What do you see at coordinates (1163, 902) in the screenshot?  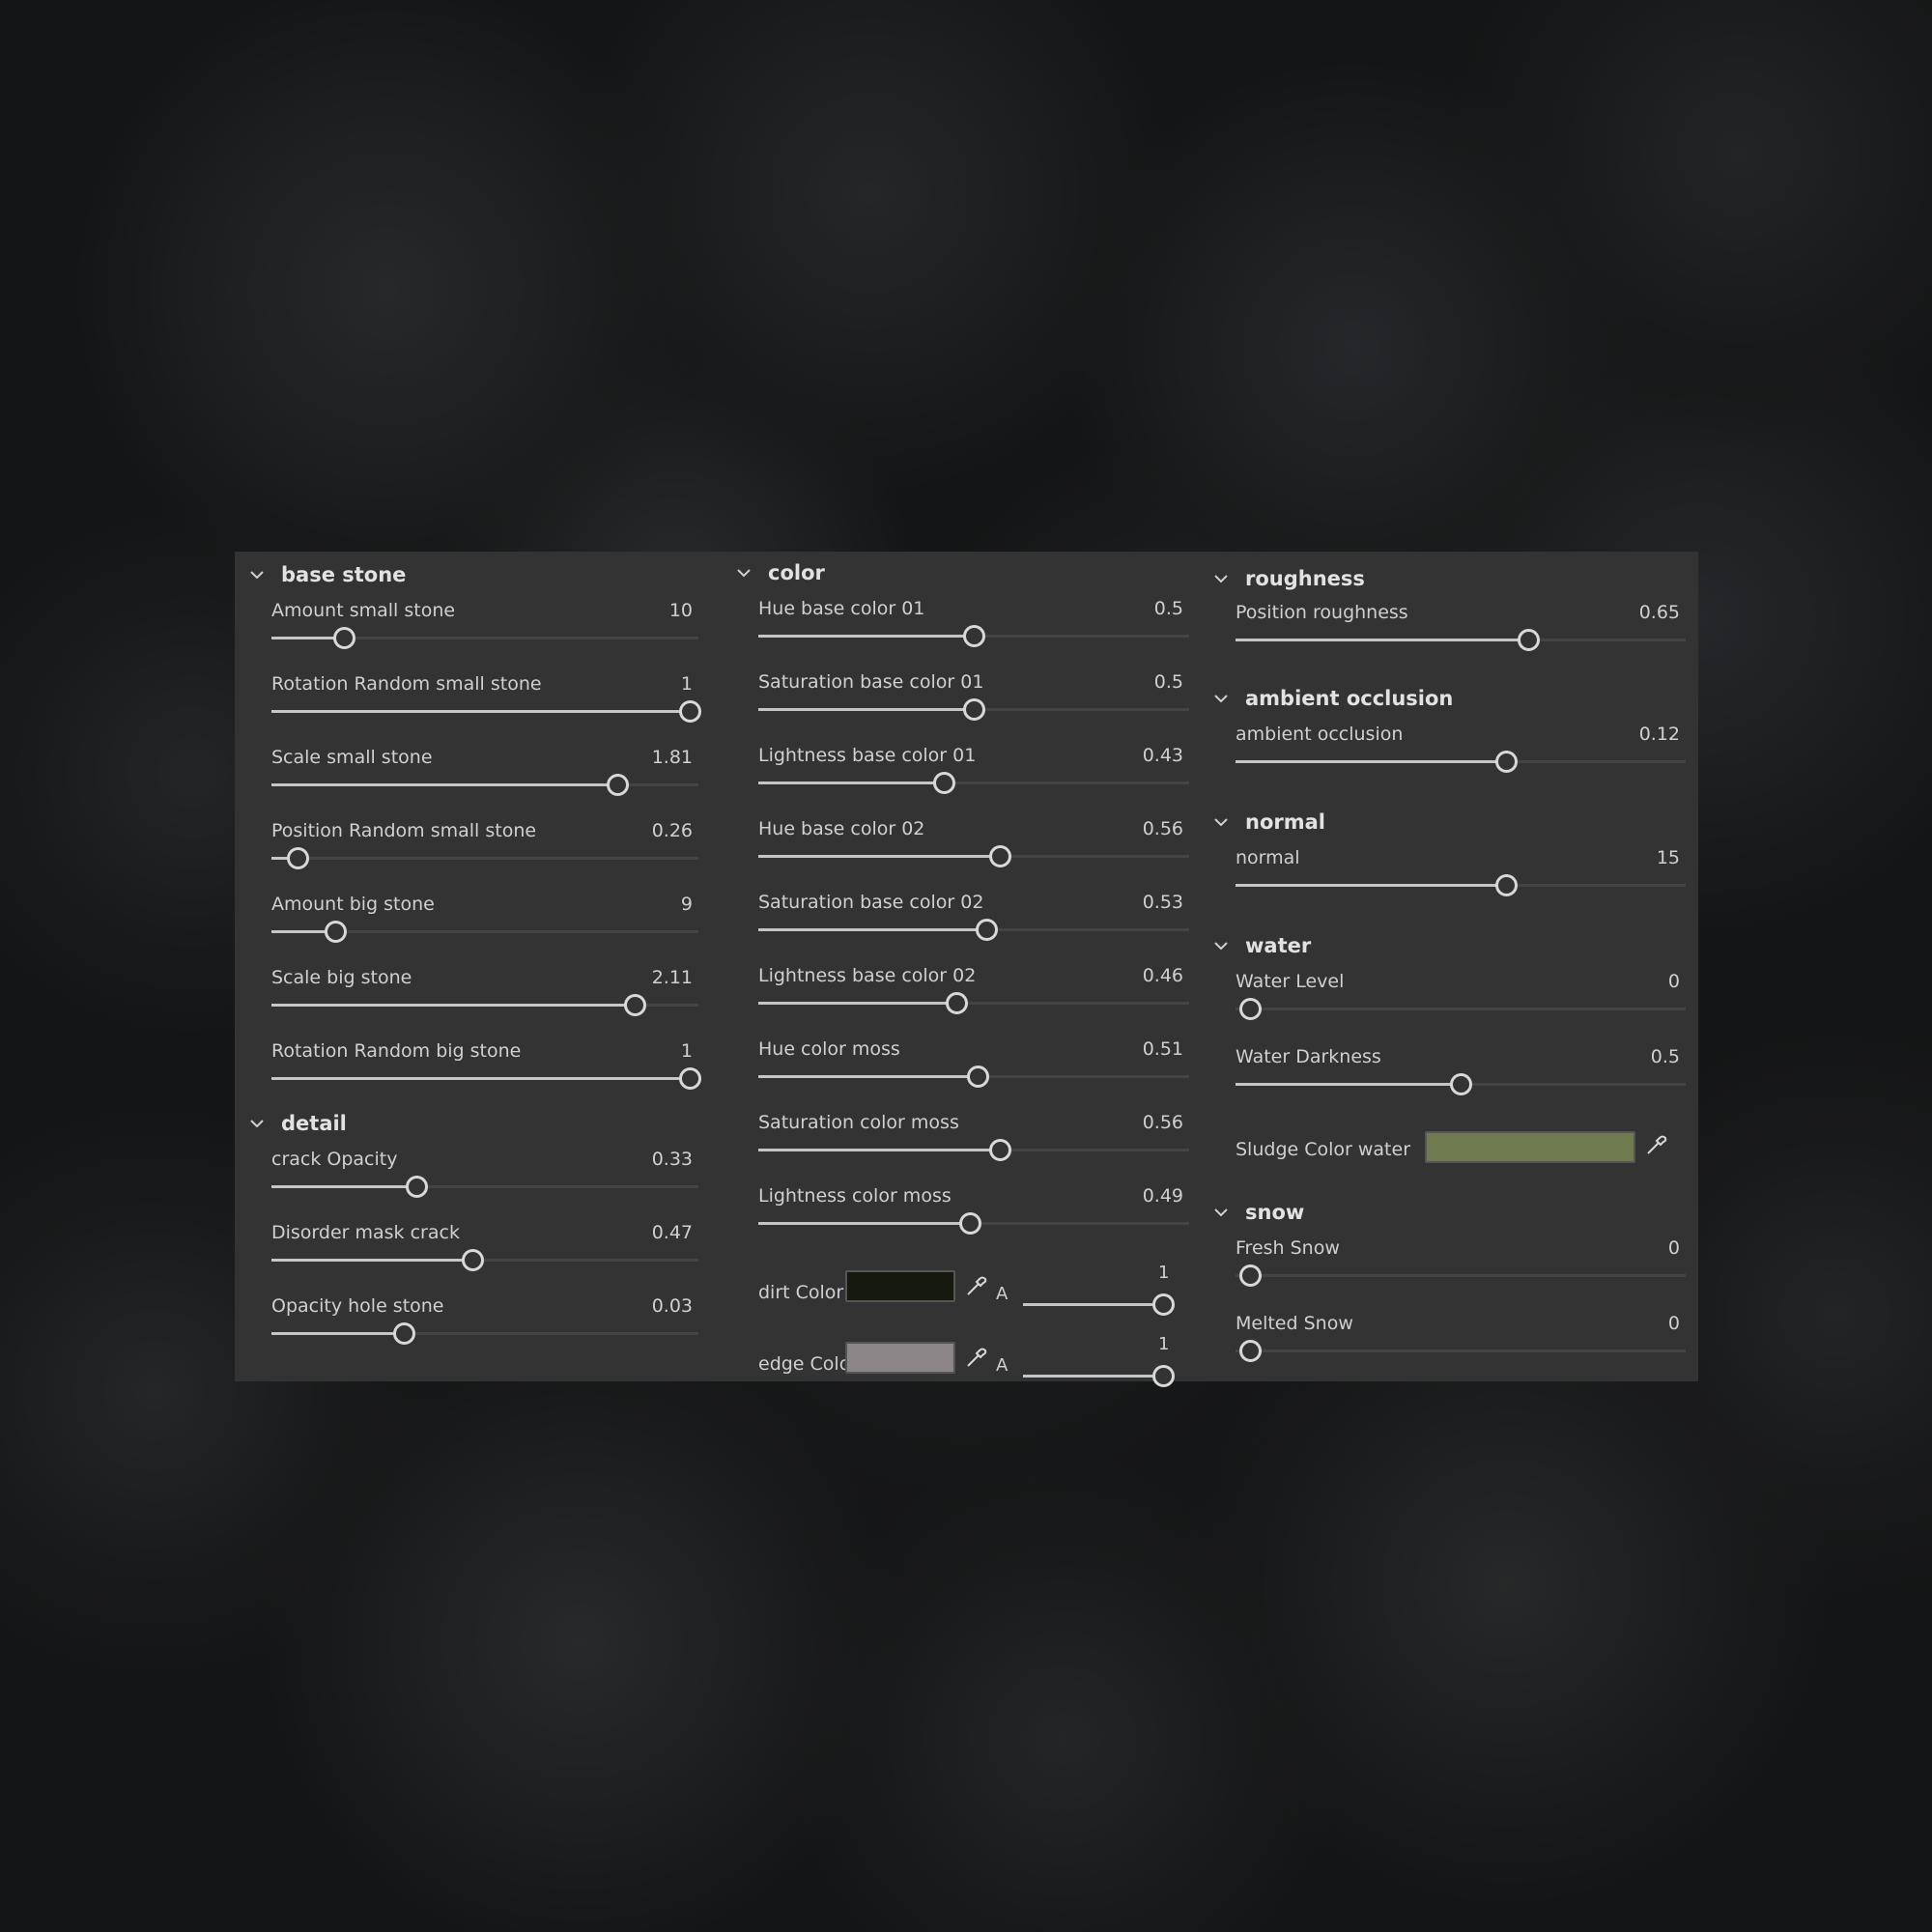 I see `slider-value: 0.53` at bounding box center [1163, 902].